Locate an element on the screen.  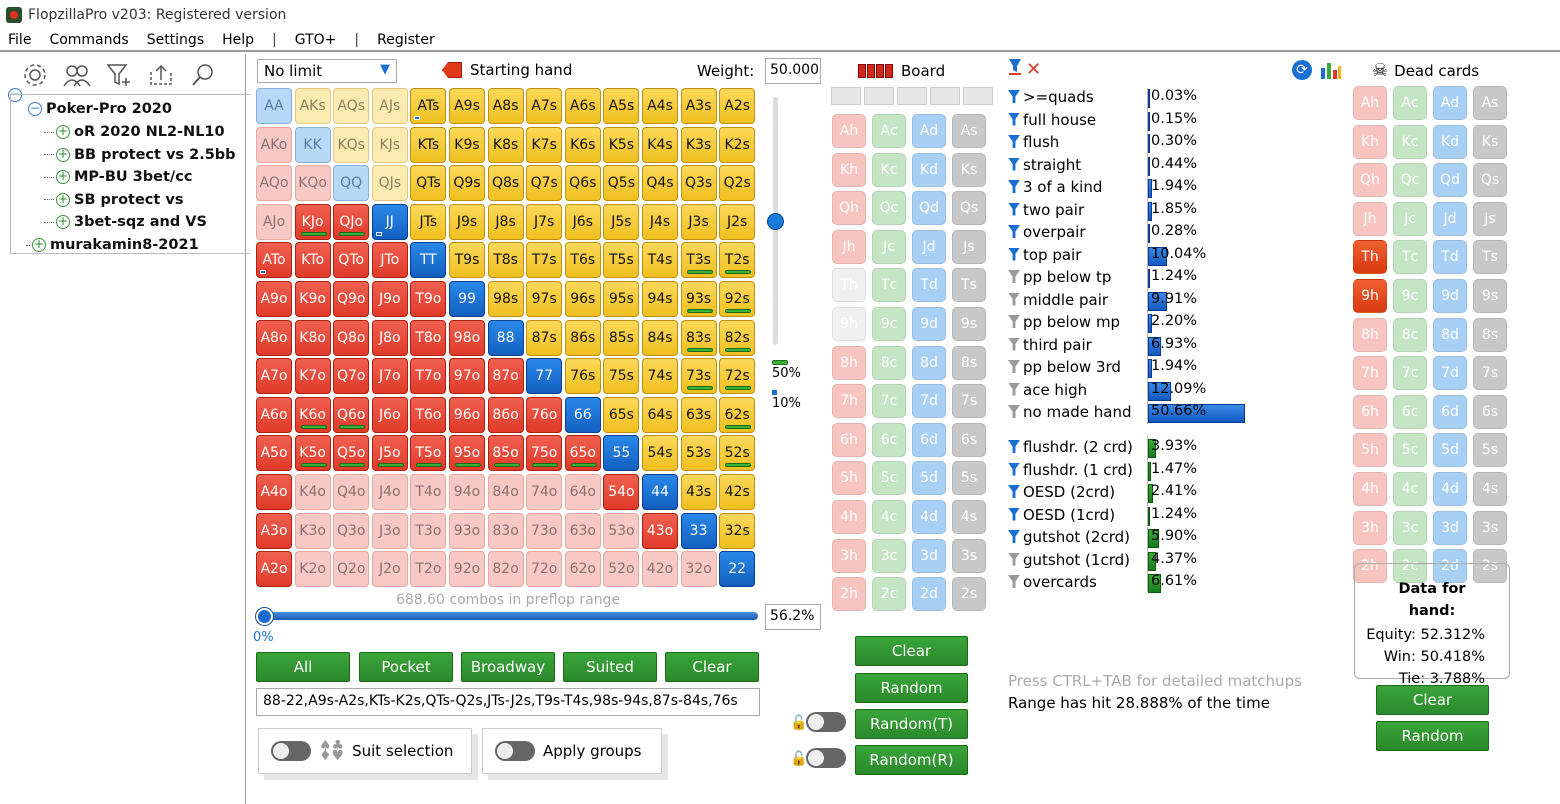
hand-cell-A8s: A8s is located at coordinates (505, 106).